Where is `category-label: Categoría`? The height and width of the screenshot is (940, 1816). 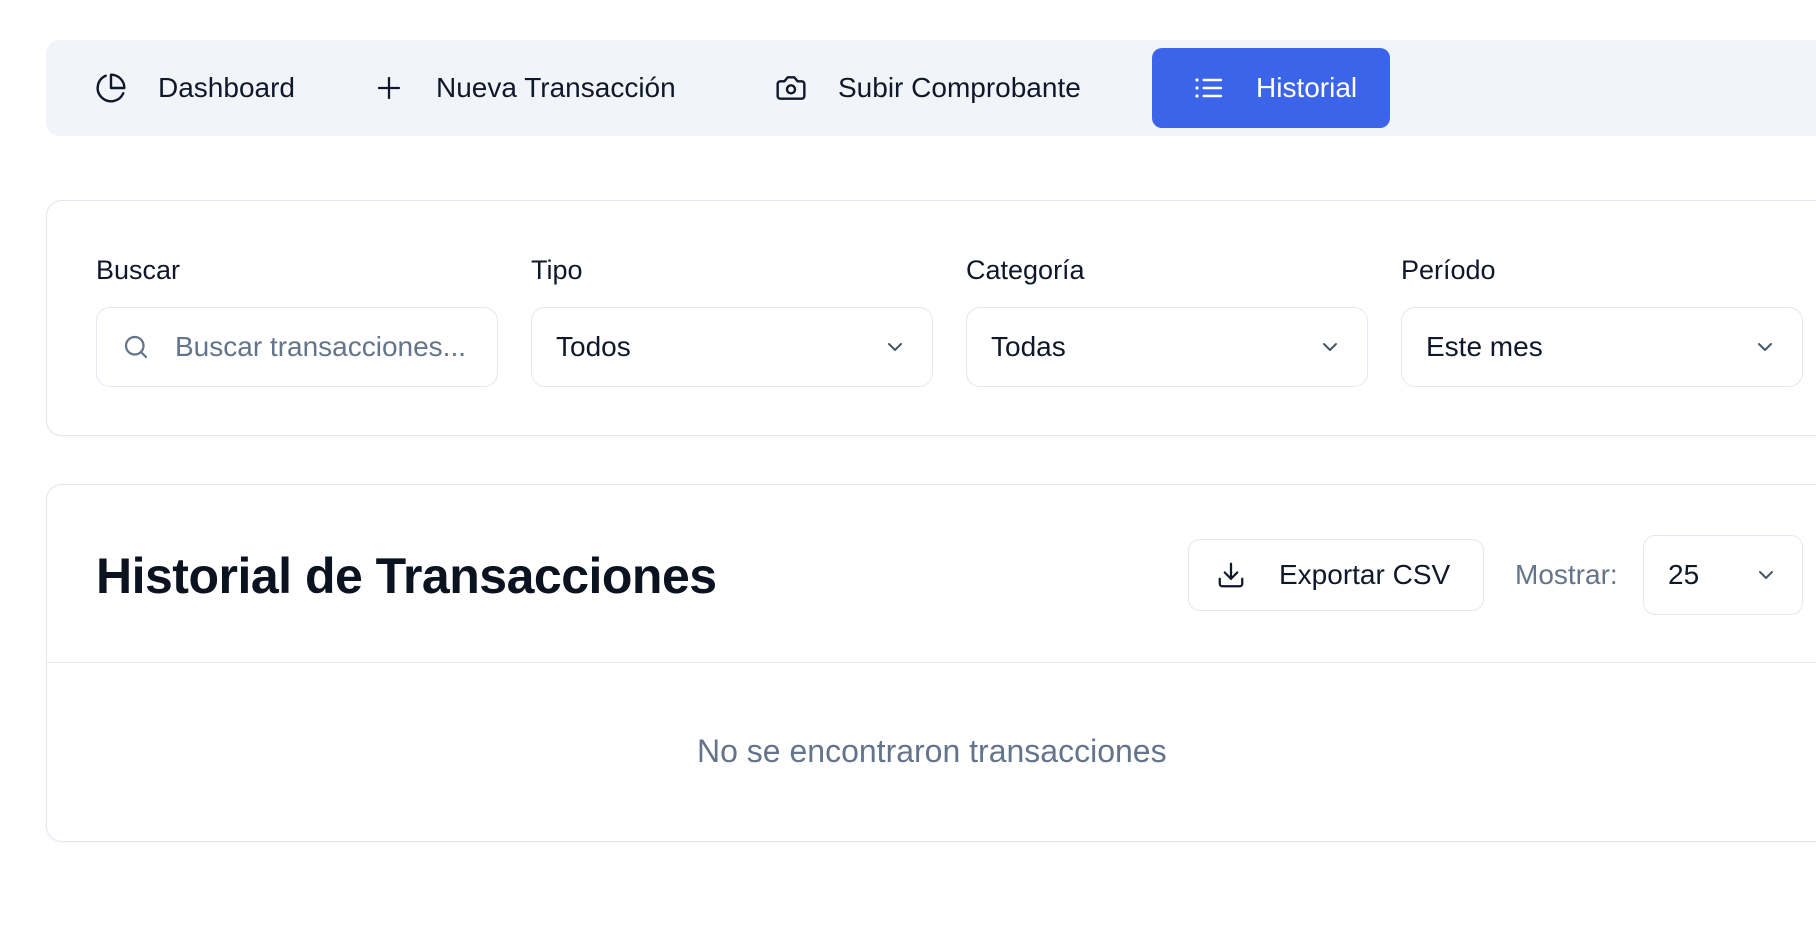 category-label: Categoría is located at coordinates (1025, 270).